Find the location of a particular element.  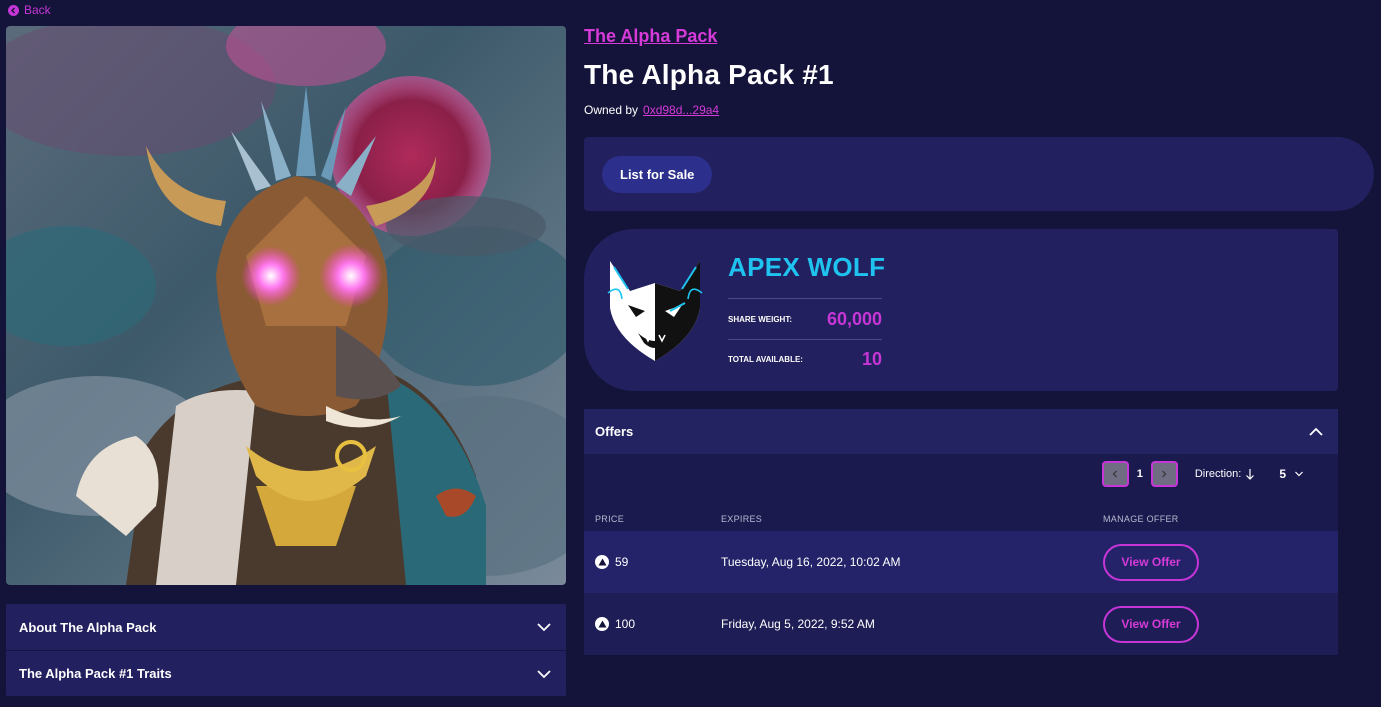

column-price: PRICE is located at coordinates (610, 519).